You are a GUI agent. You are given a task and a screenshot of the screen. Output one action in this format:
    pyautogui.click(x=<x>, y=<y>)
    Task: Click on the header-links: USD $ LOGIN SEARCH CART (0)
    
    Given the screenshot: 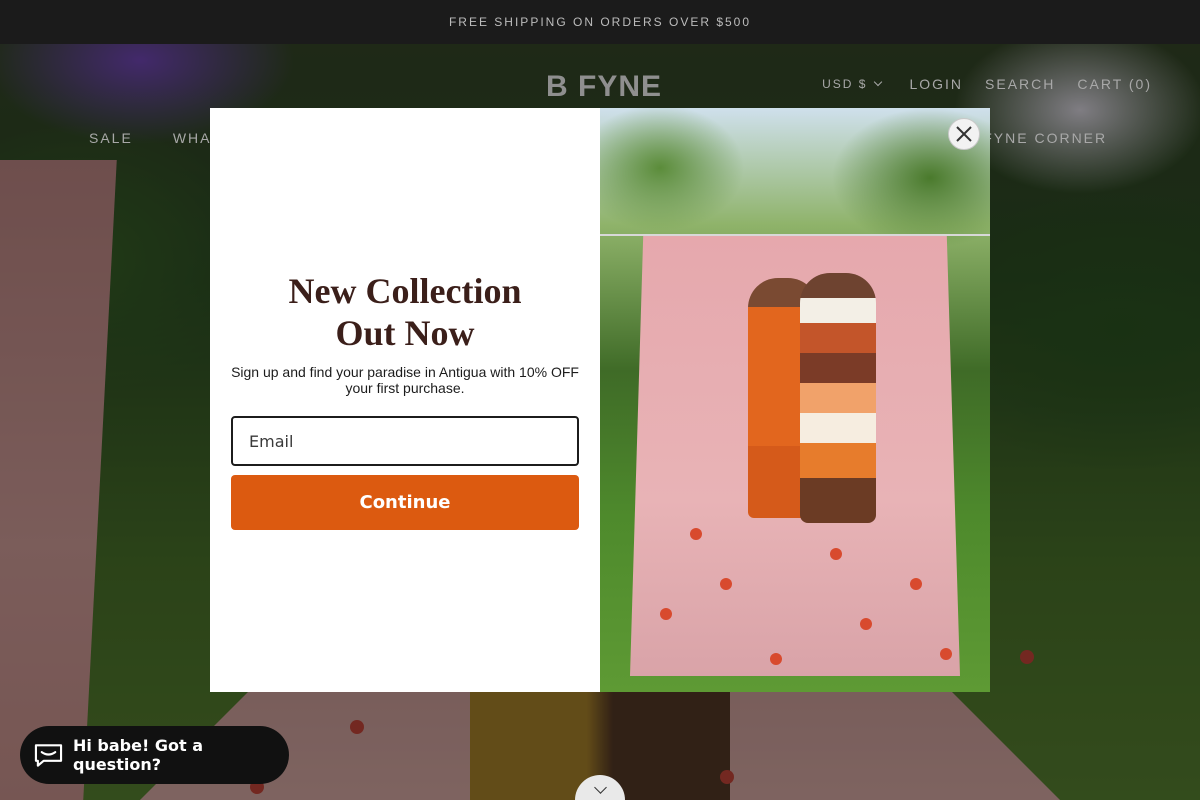 What is the action you would take?
    pyautogui.click(x=987, y=84)
    